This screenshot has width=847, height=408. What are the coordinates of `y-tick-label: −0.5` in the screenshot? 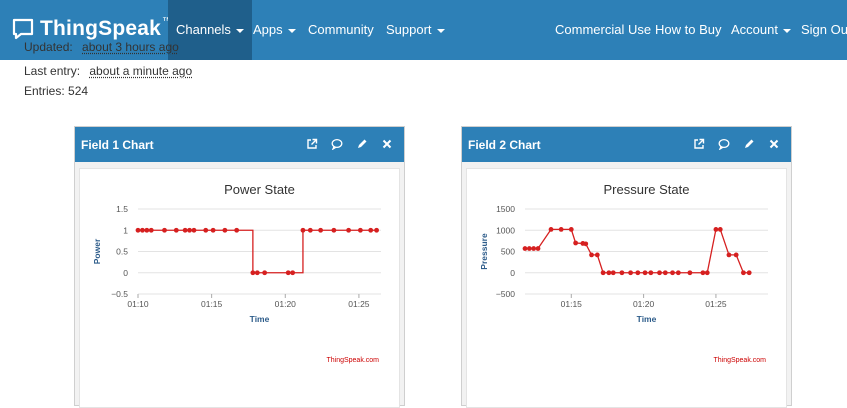 It's located at (119, 294).